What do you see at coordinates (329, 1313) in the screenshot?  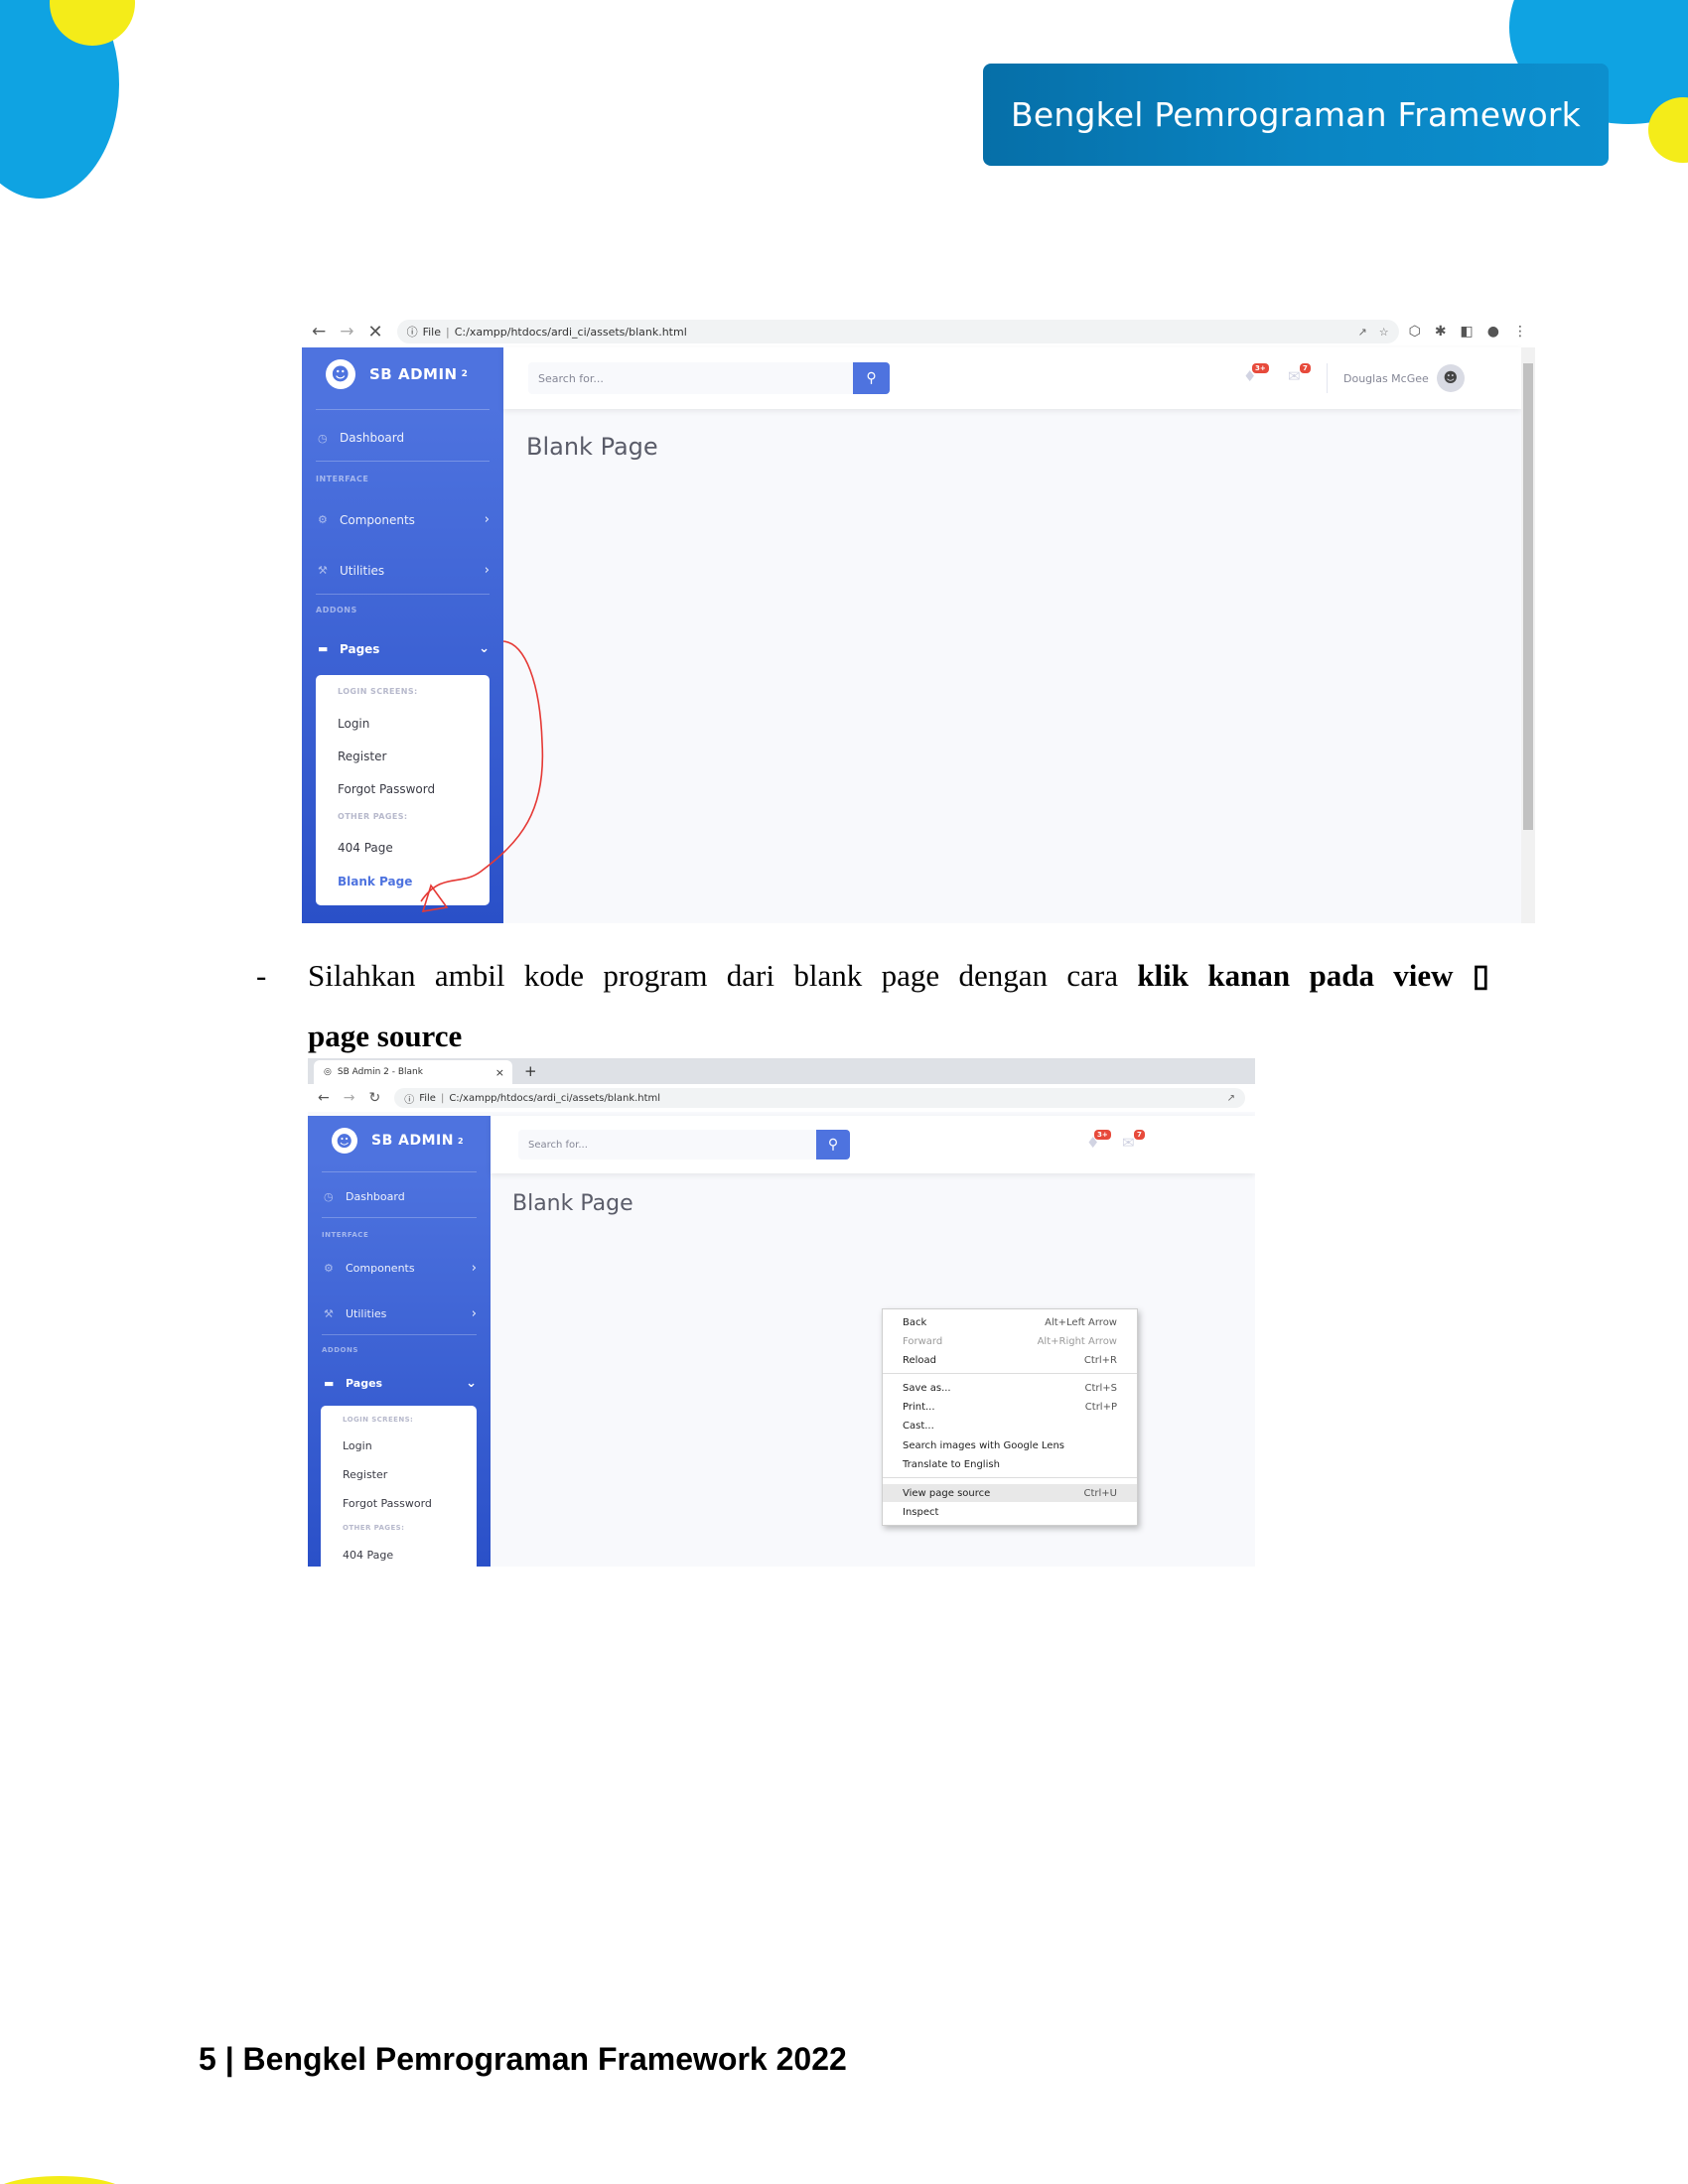 I see `wrench-icon: ⚒` at bounding box center [329, 1313].